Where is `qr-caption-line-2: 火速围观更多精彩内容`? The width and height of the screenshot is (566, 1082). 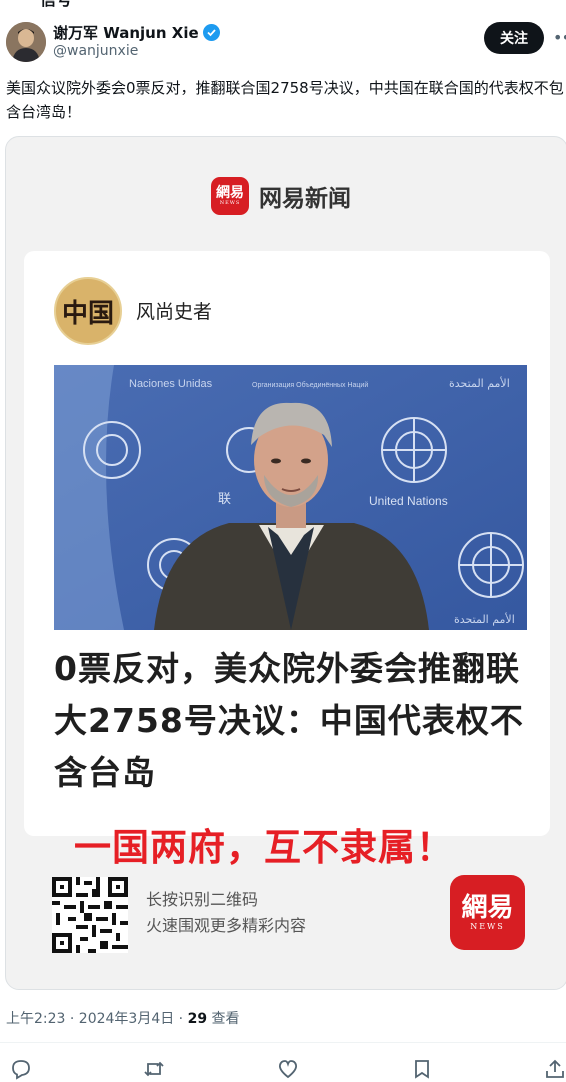
qr-caption-line-2: 火速围观更多精彩内容 is located at coordinates (226, 925).